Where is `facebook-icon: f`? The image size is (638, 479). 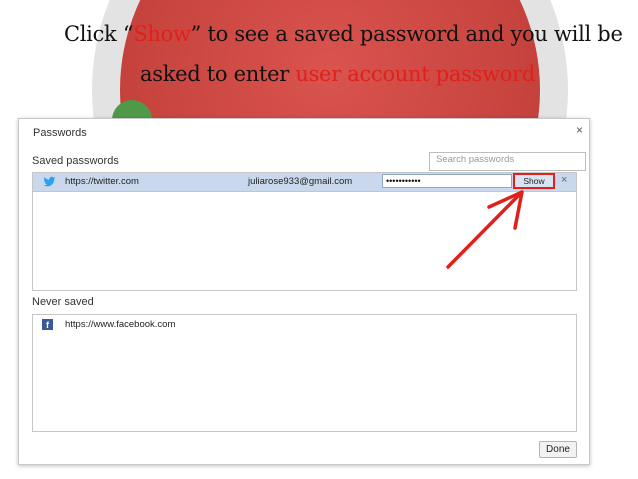
facebook-icon: f is located at coordinates (47, 324).